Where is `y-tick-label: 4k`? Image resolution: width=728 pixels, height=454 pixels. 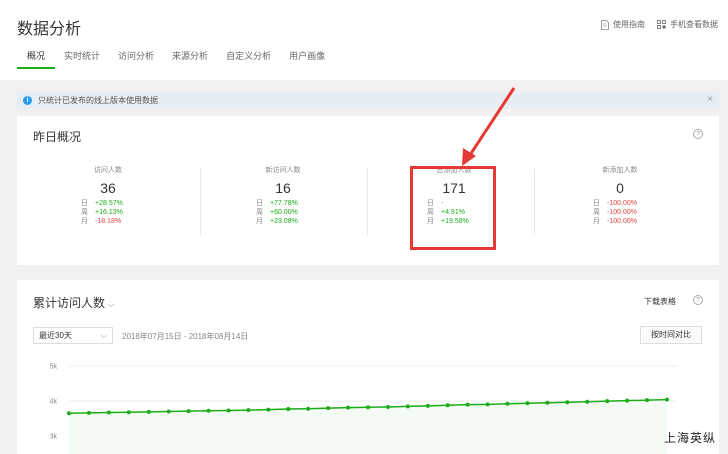
y-tick-label: 4k is located at coordinates (54, 402).